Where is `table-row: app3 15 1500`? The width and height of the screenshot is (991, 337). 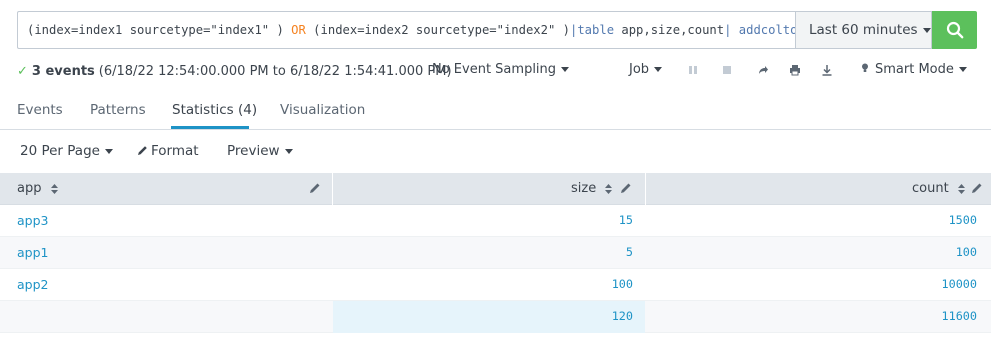
table-row: app3 15 1500 is located at coordinates (495, 221).